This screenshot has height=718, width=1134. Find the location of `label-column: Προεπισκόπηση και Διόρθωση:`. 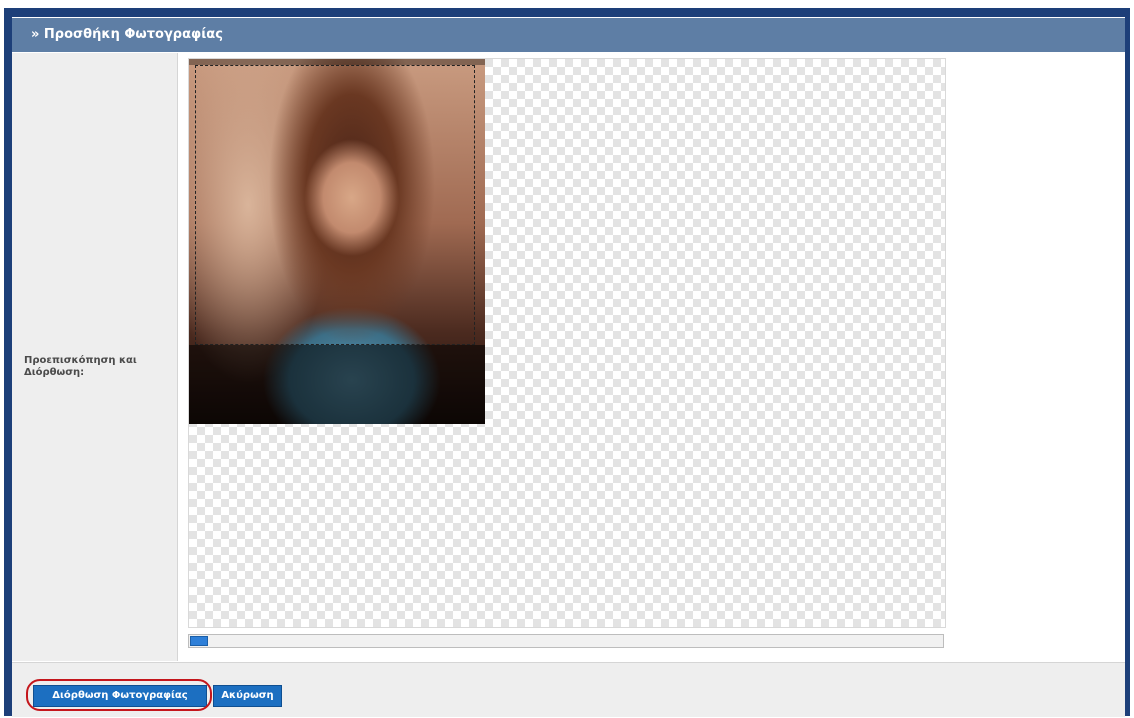

label-column: Προεπισκόπηση και Διόρθωση: is located at coordinates (95, 357).